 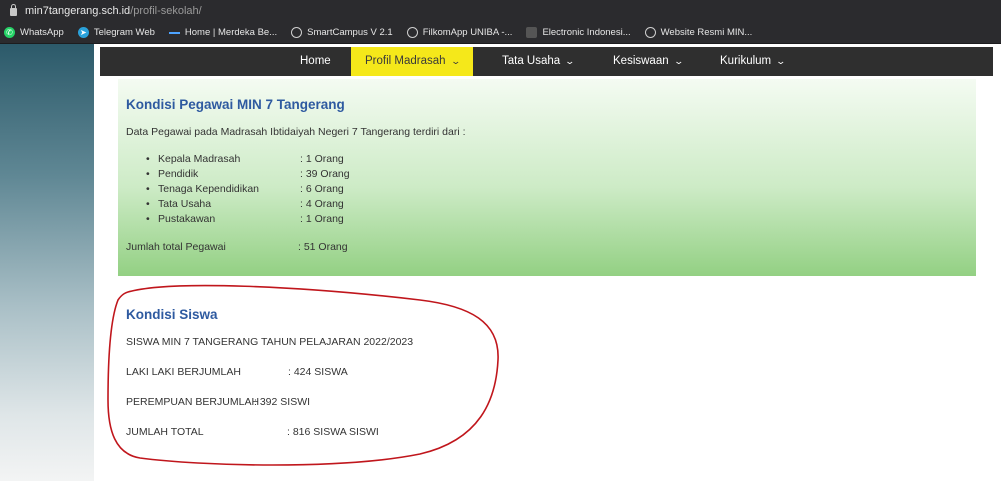 What do you see at coordinates (235, 104) in the screenshot?
I see `pegawai-title: Kondisi Pegawai MIN 7 Tangerang` at bounding box center [235, 104].